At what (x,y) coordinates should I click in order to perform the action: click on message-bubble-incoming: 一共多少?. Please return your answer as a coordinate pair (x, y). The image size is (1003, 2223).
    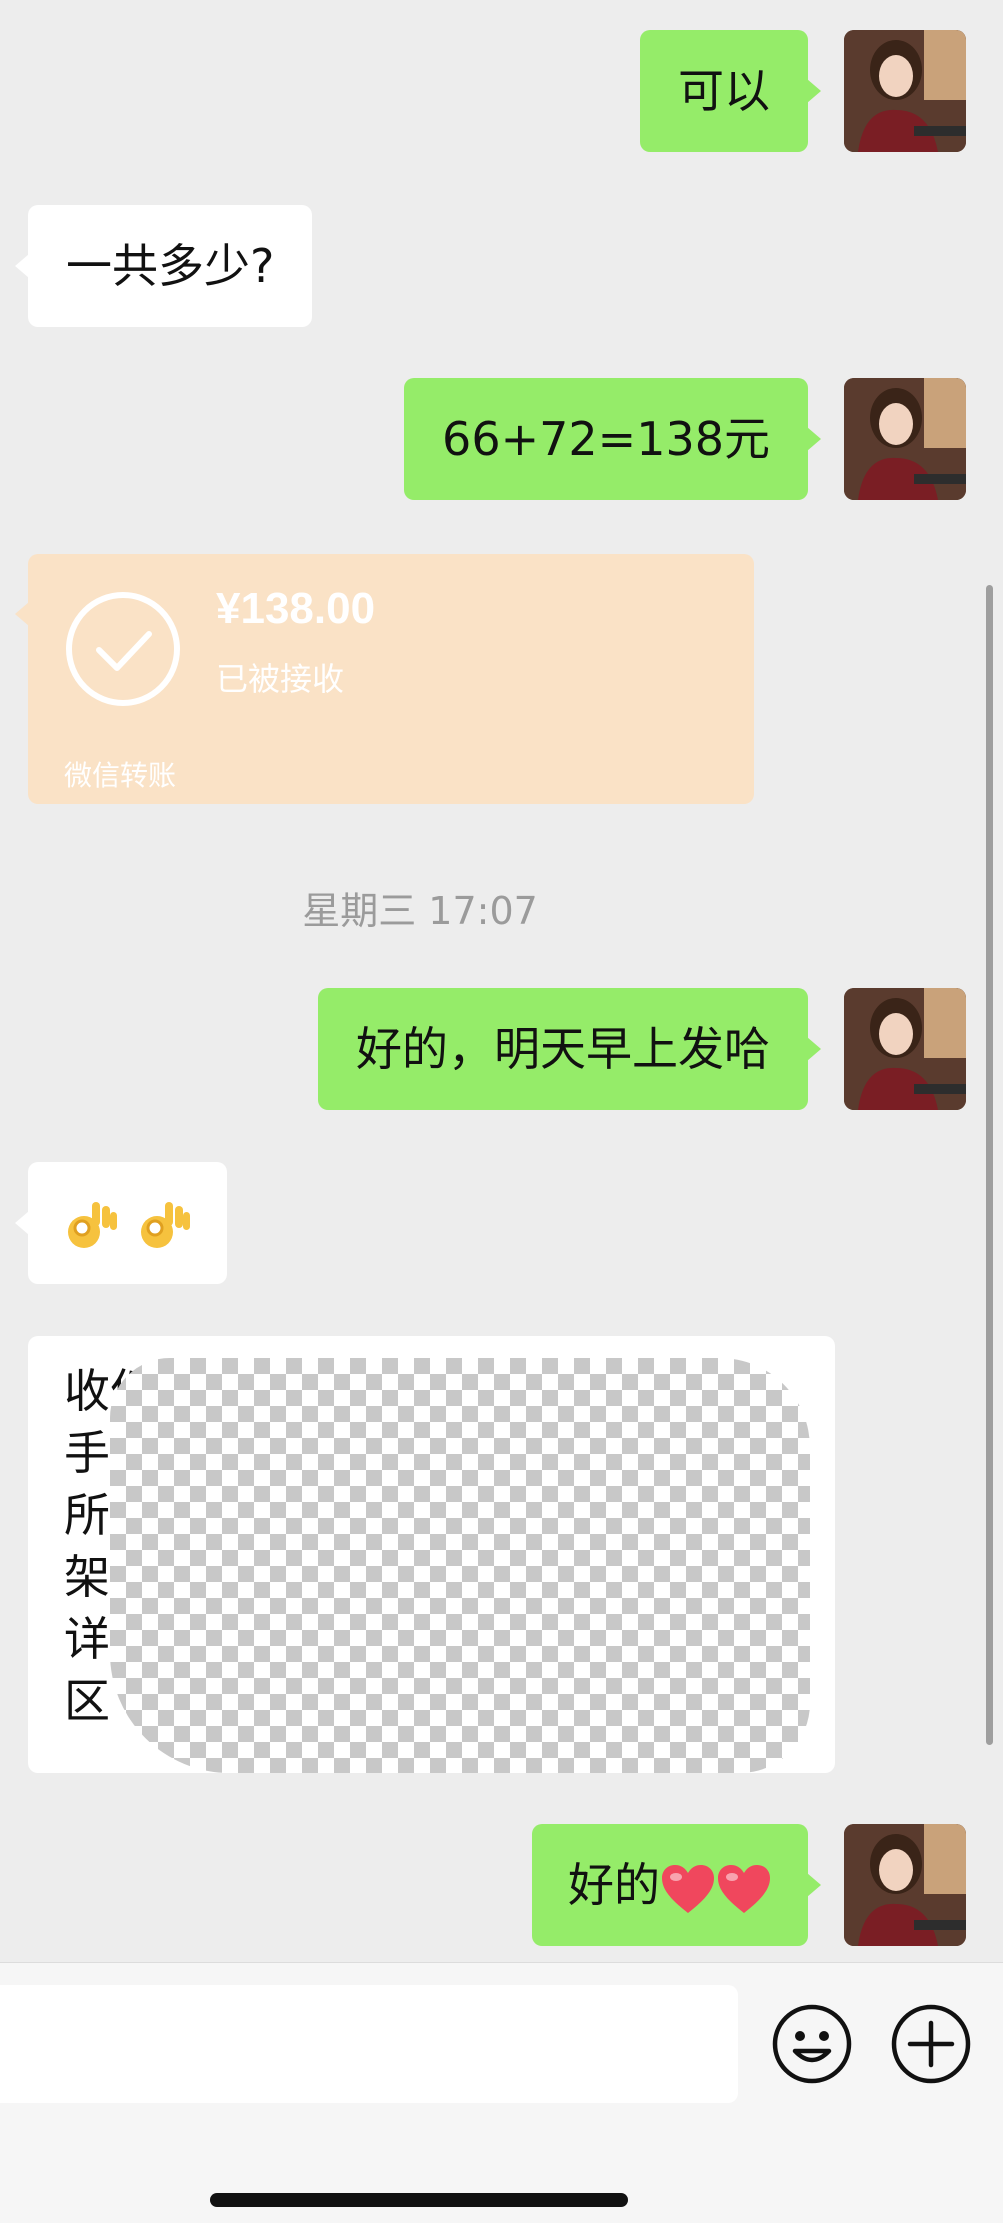
    Looking at the image, I should click on (163, 266).